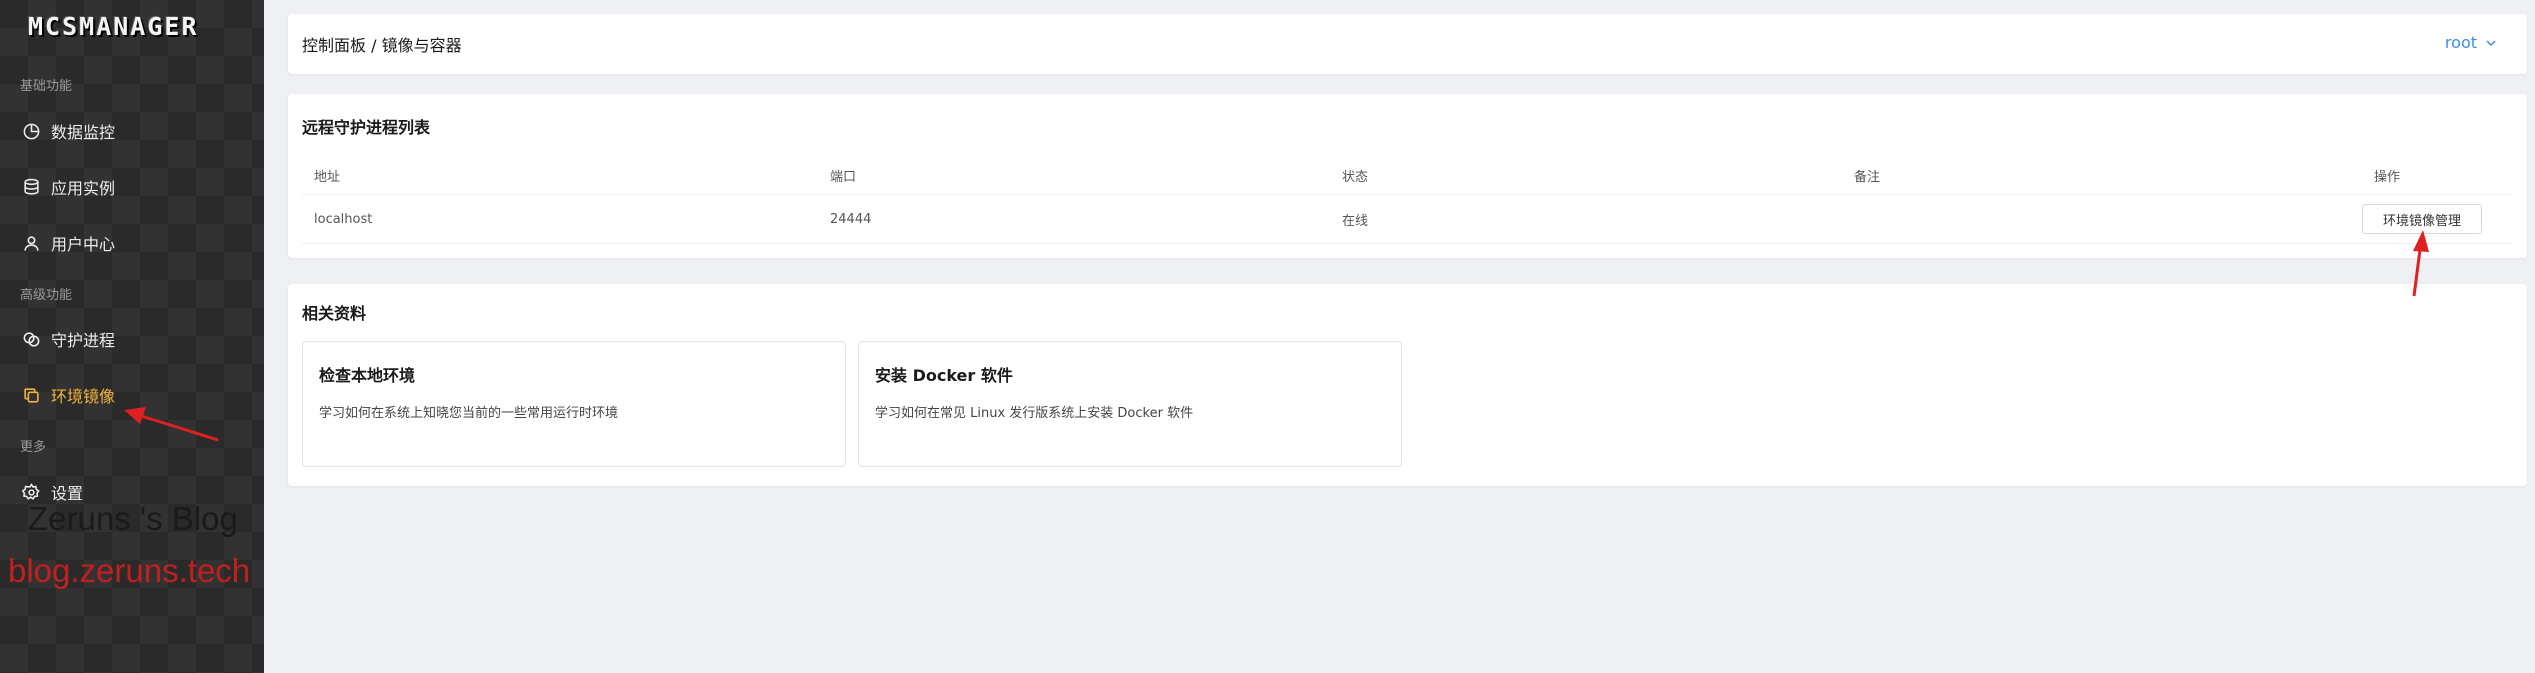 This screenshot has width=2535, height=673. What do you see at coordinates (113, 26) in the screenshot?
I see `app-logo: MCSMANAGER` at bounding box center [113, 26].